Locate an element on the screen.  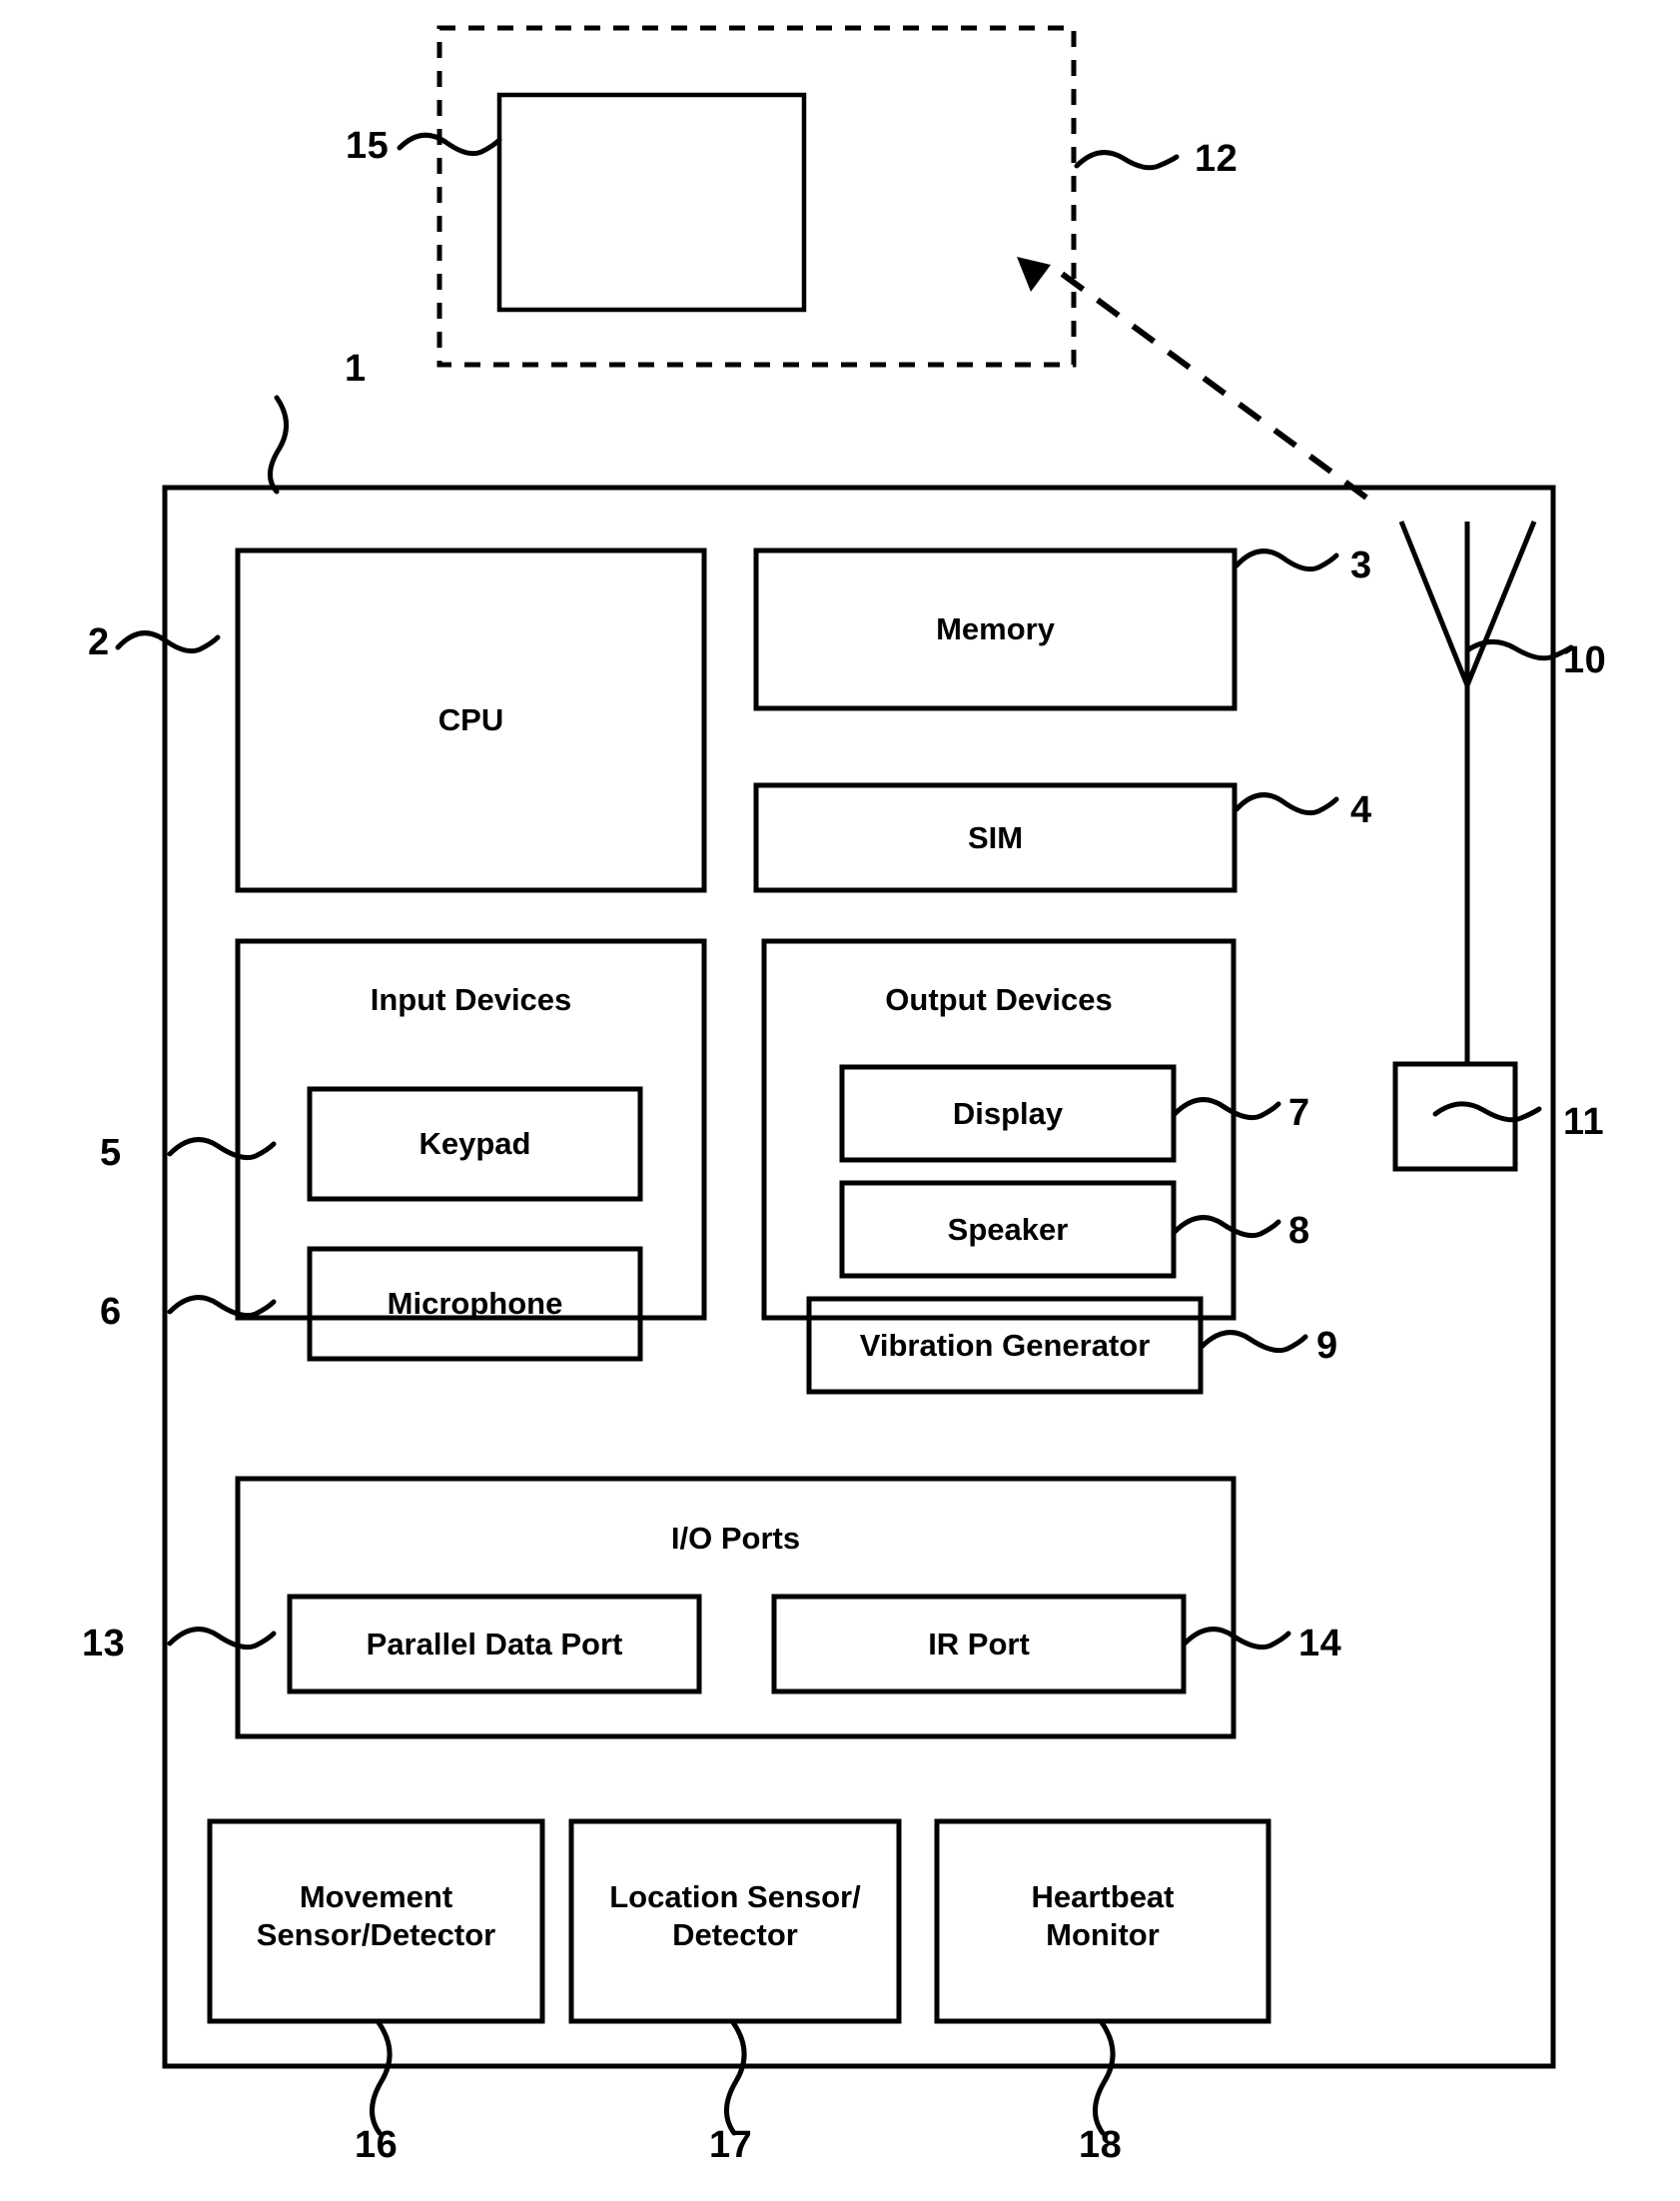
remote-unit-box is located at coordinates (651, 202).